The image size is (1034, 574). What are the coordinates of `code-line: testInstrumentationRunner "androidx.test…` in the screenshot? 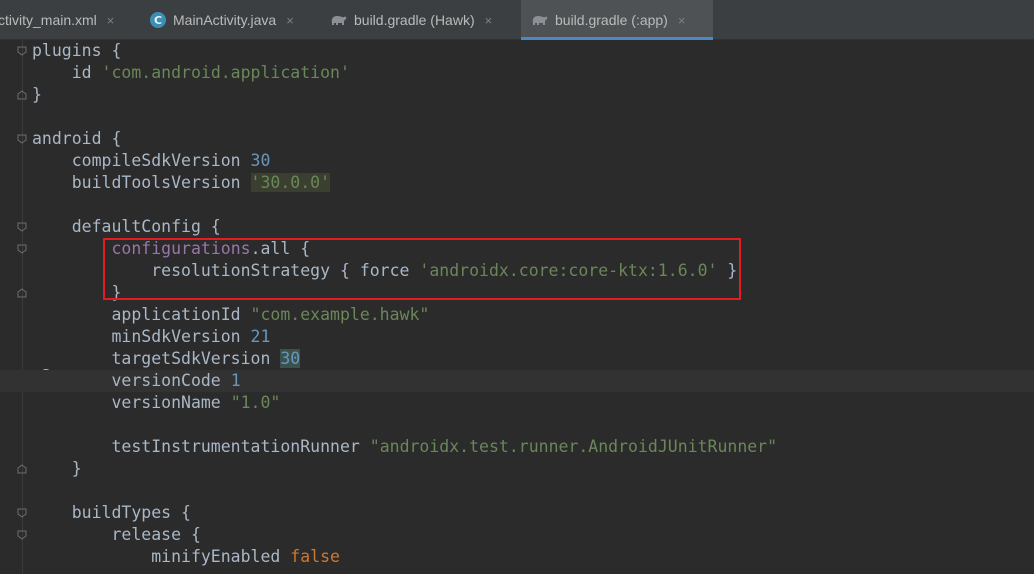 It's located at (405, 446).